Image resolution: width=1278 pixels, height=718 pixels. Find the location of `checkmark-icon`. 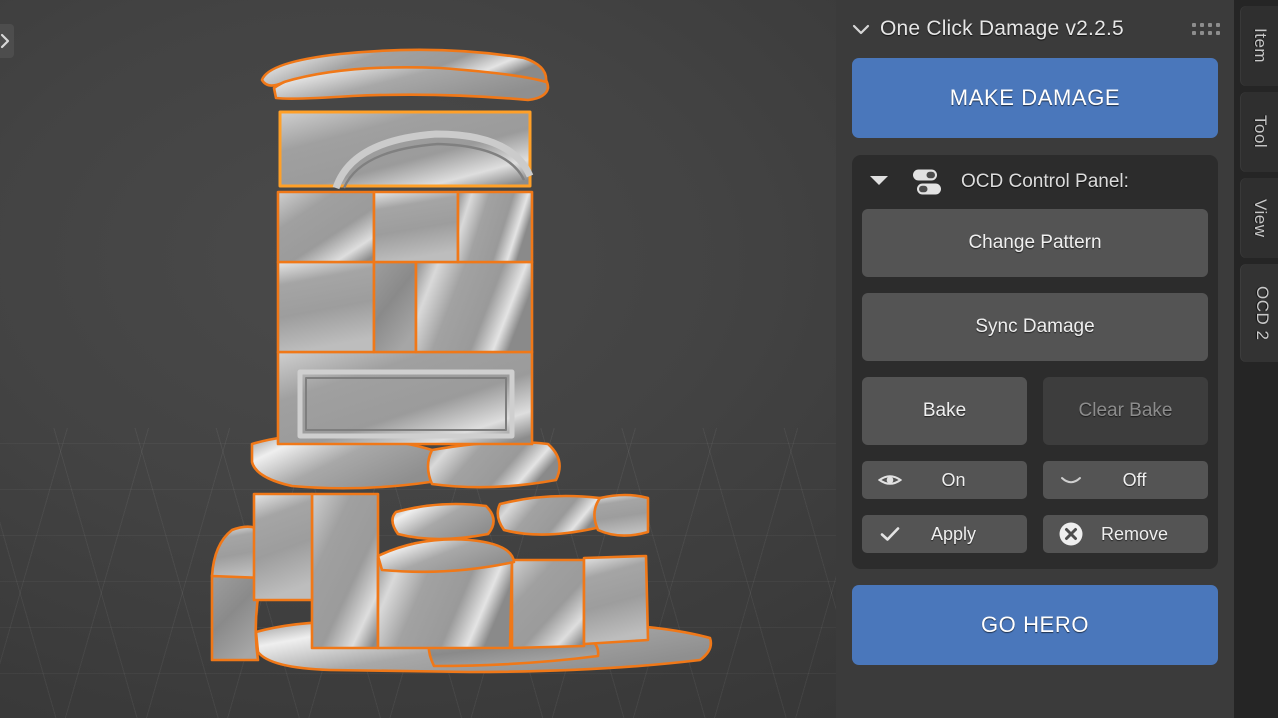

checkmark-icon is located at coordinates (890, 534).